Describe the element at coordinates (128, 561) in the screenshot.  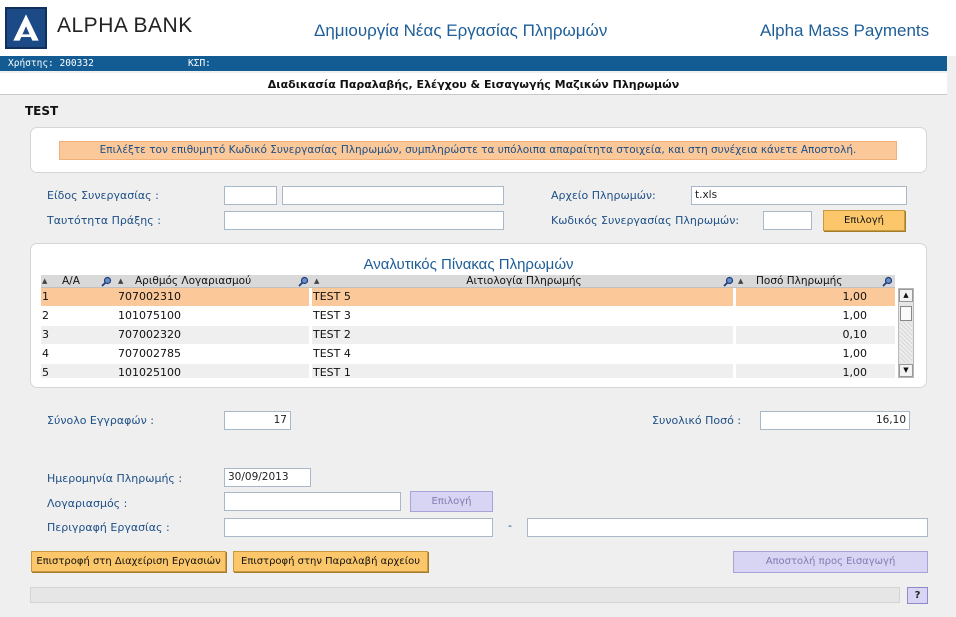
I see `back-to-jobs-button: Επιστροφή στη Διαχείριση Εργασιών` at that location.